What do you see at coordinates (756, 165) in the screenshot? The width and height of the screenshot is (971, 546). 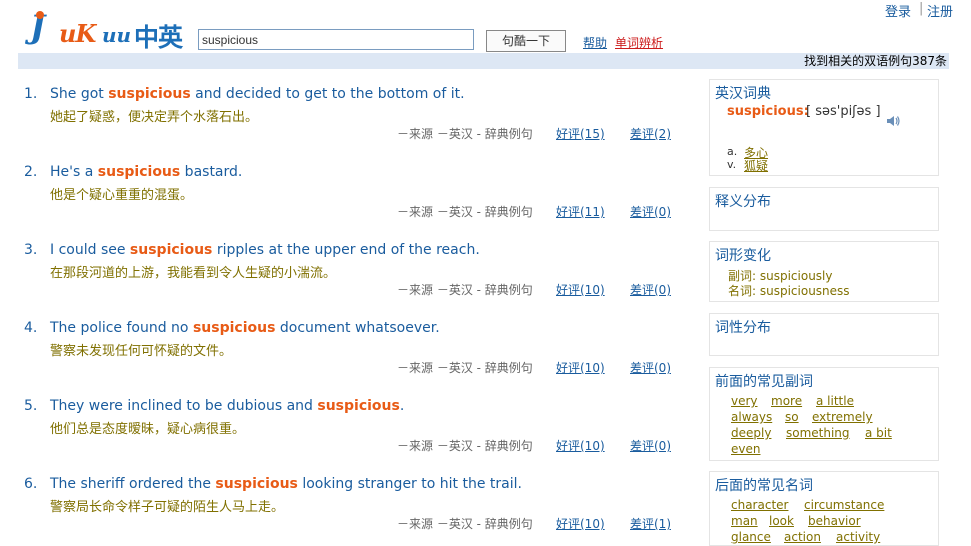 I see `sense-link: 狐疑` at bounding box center [756, 165].